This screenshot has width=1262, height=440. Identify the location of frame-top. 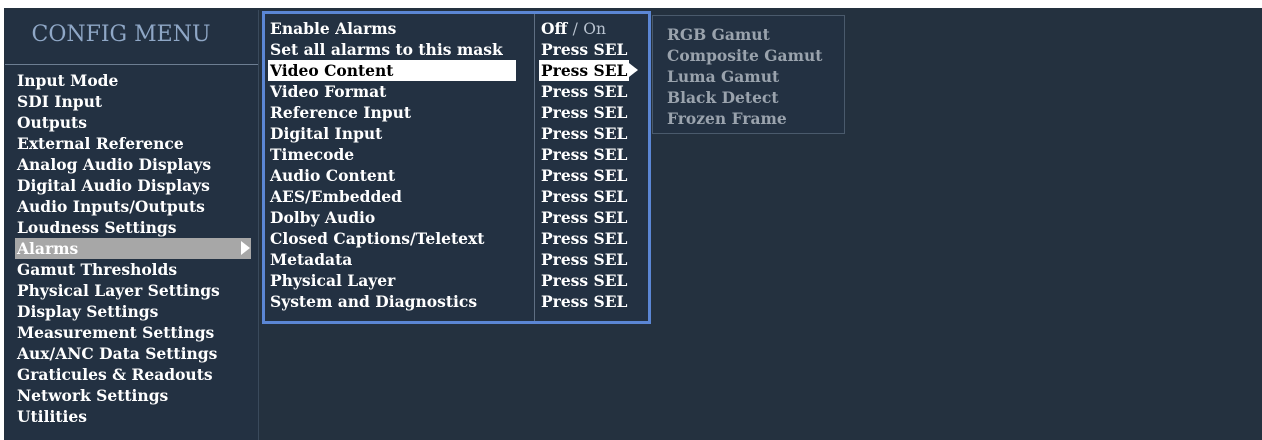
(631, 4).